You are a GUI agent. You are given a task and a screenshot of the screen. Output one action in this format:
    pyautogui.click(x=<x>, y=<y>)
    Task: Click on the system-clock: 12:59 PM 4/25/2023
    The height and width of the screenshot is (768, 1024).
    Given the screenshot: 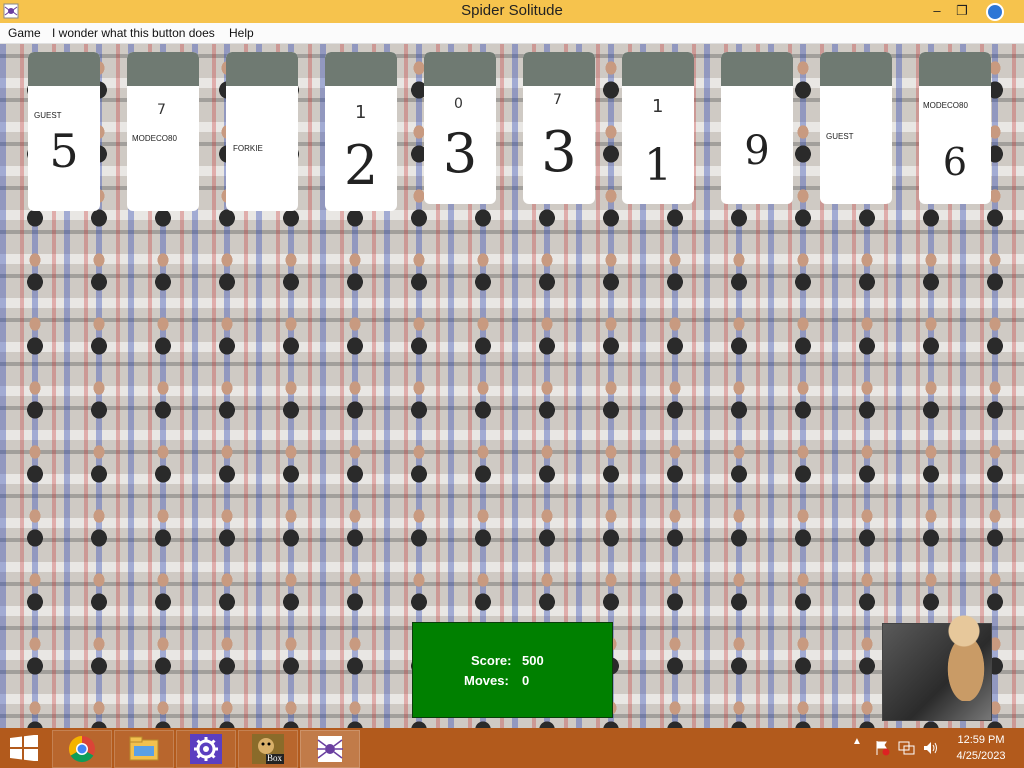 What is the action you would take?
    pyautogui.click(x=981, y=748)
    